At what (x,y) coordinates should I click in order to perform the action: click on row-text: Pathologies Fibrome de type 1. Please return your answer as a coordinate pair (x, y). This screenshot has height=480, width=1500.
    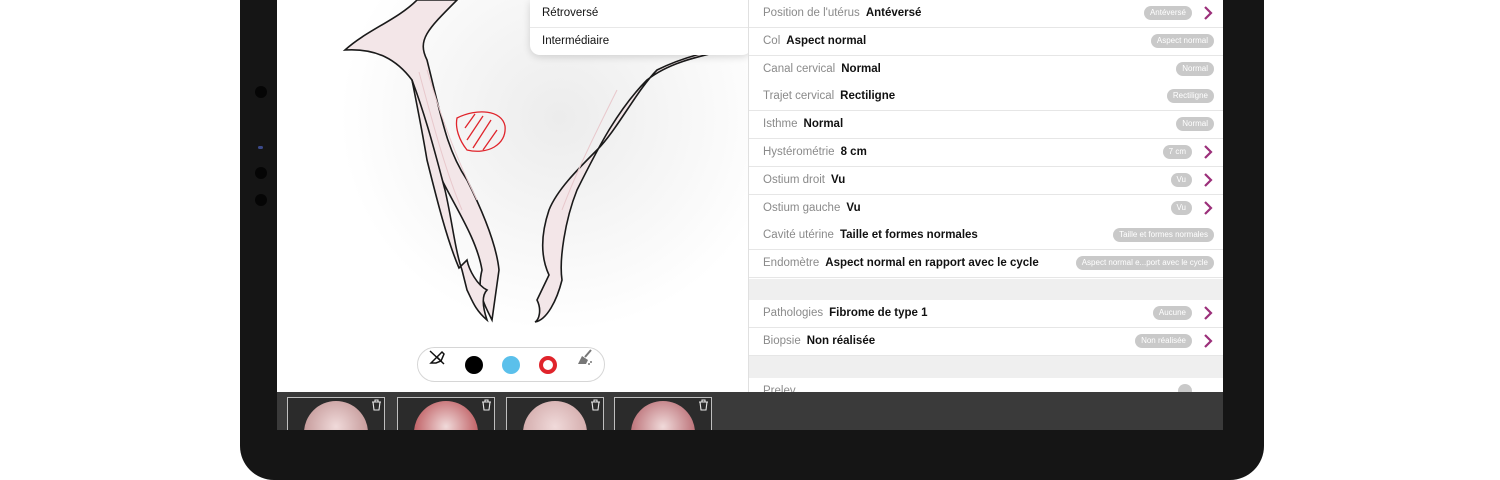
    Looking at the image, I should click on (845, 313).